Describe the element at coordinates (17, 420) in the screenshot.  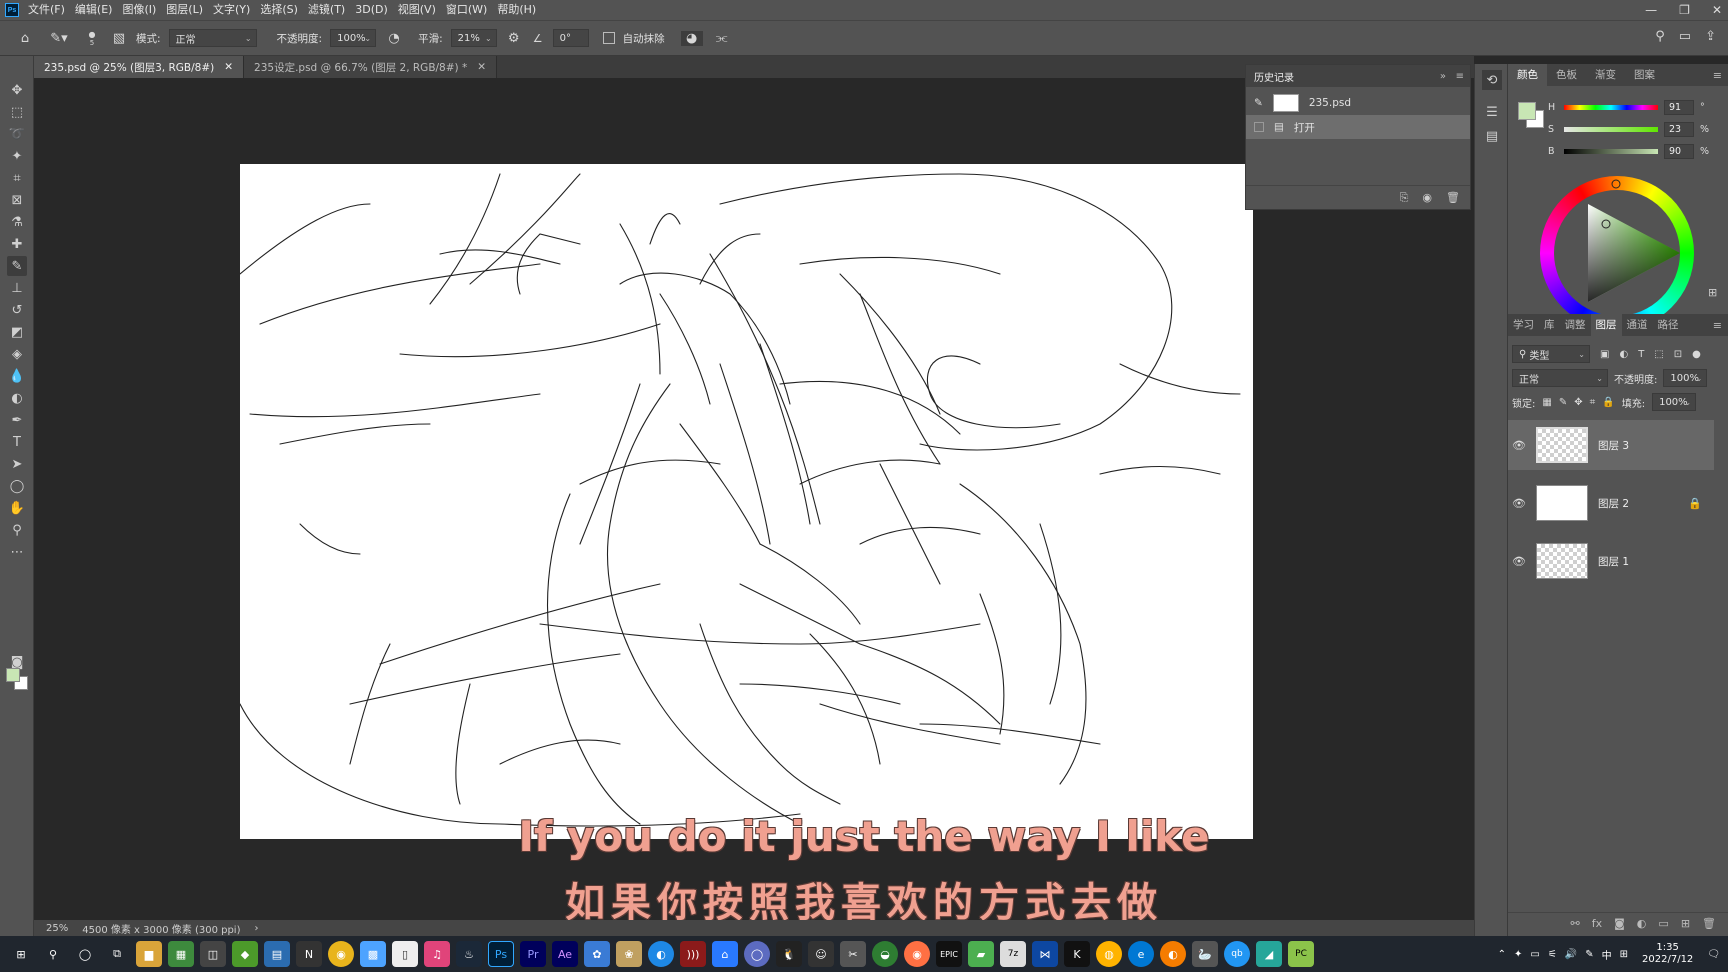
I see `pen-tool-icon: ✒` at that location.